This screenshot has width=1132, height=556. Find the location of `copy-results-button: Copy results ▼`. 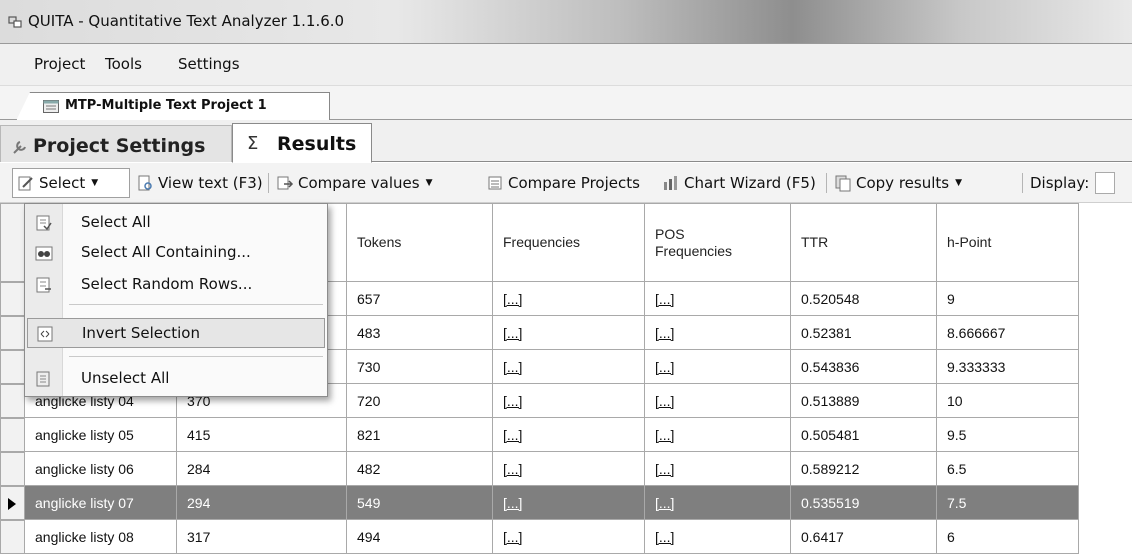

copy-results-button: Copy results ▼ is located at coordinates (898, 183).